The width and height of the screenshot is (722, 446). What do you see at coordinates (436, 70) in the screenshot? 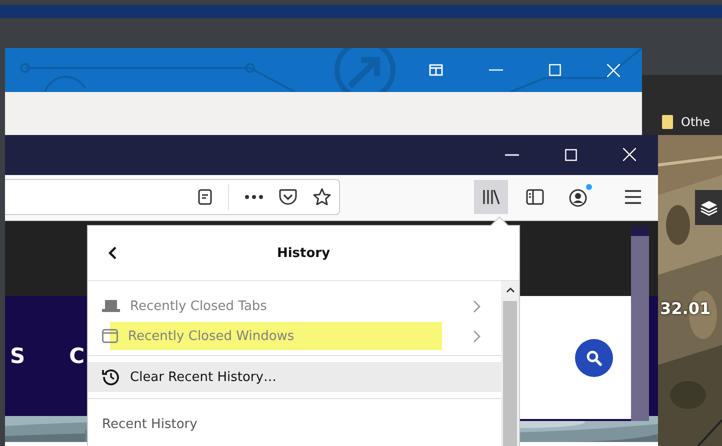
I see `snap-icon` at bounding box center [436, 70].